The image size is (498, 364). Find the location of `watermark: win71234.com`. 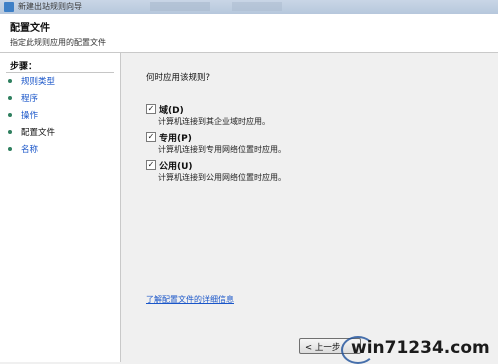

watermark: win71234.com is located at coordinates (419, 350).